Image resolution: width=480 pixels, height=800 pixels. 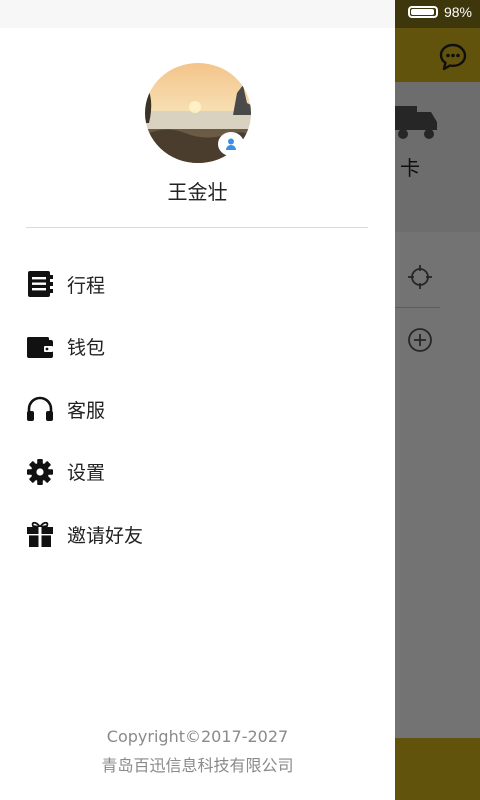 I want to click on headphones-icon, so click(x=40, y=409).